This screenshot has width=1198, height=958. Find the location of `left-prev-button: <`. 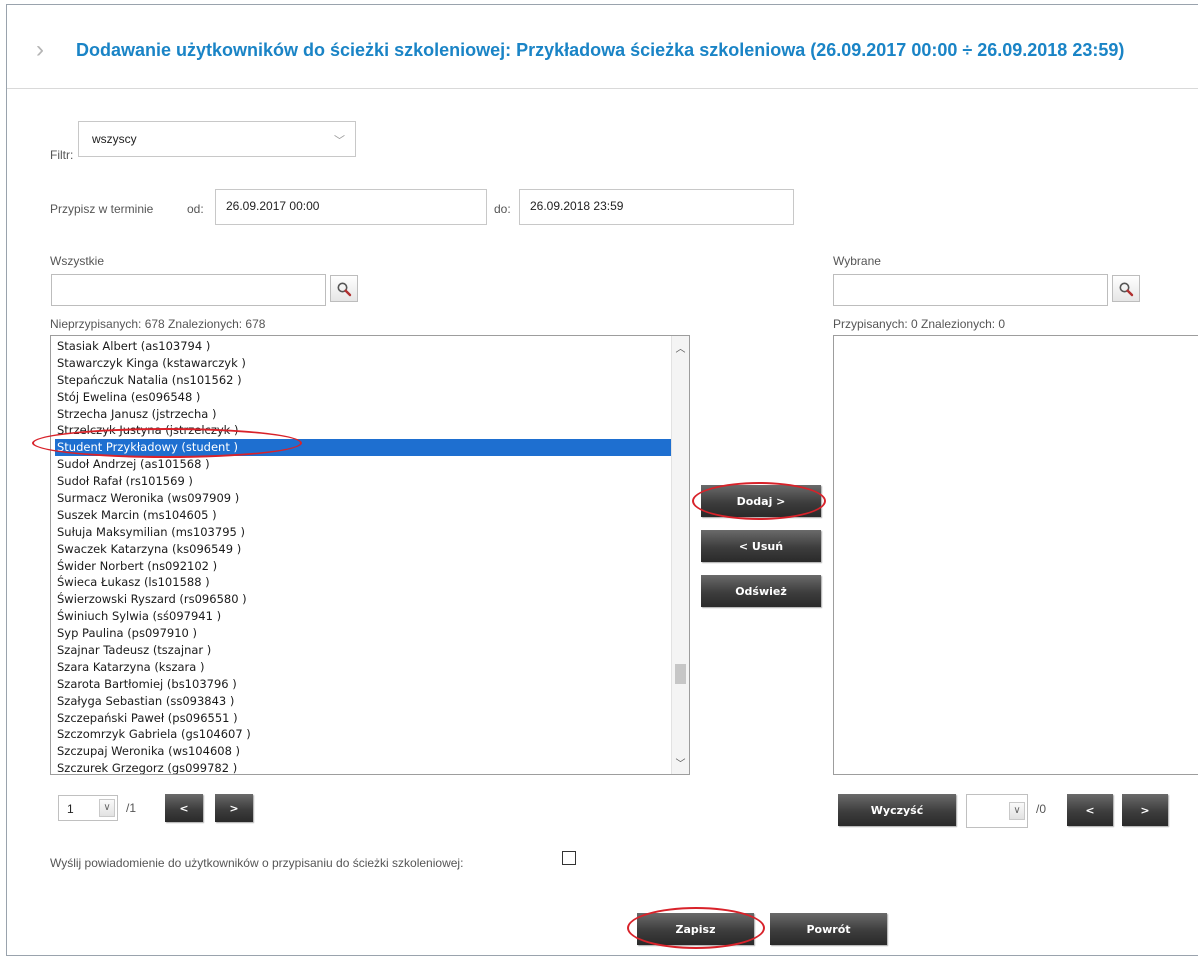

left-prev-button: < is located at coordinates (184, 808).